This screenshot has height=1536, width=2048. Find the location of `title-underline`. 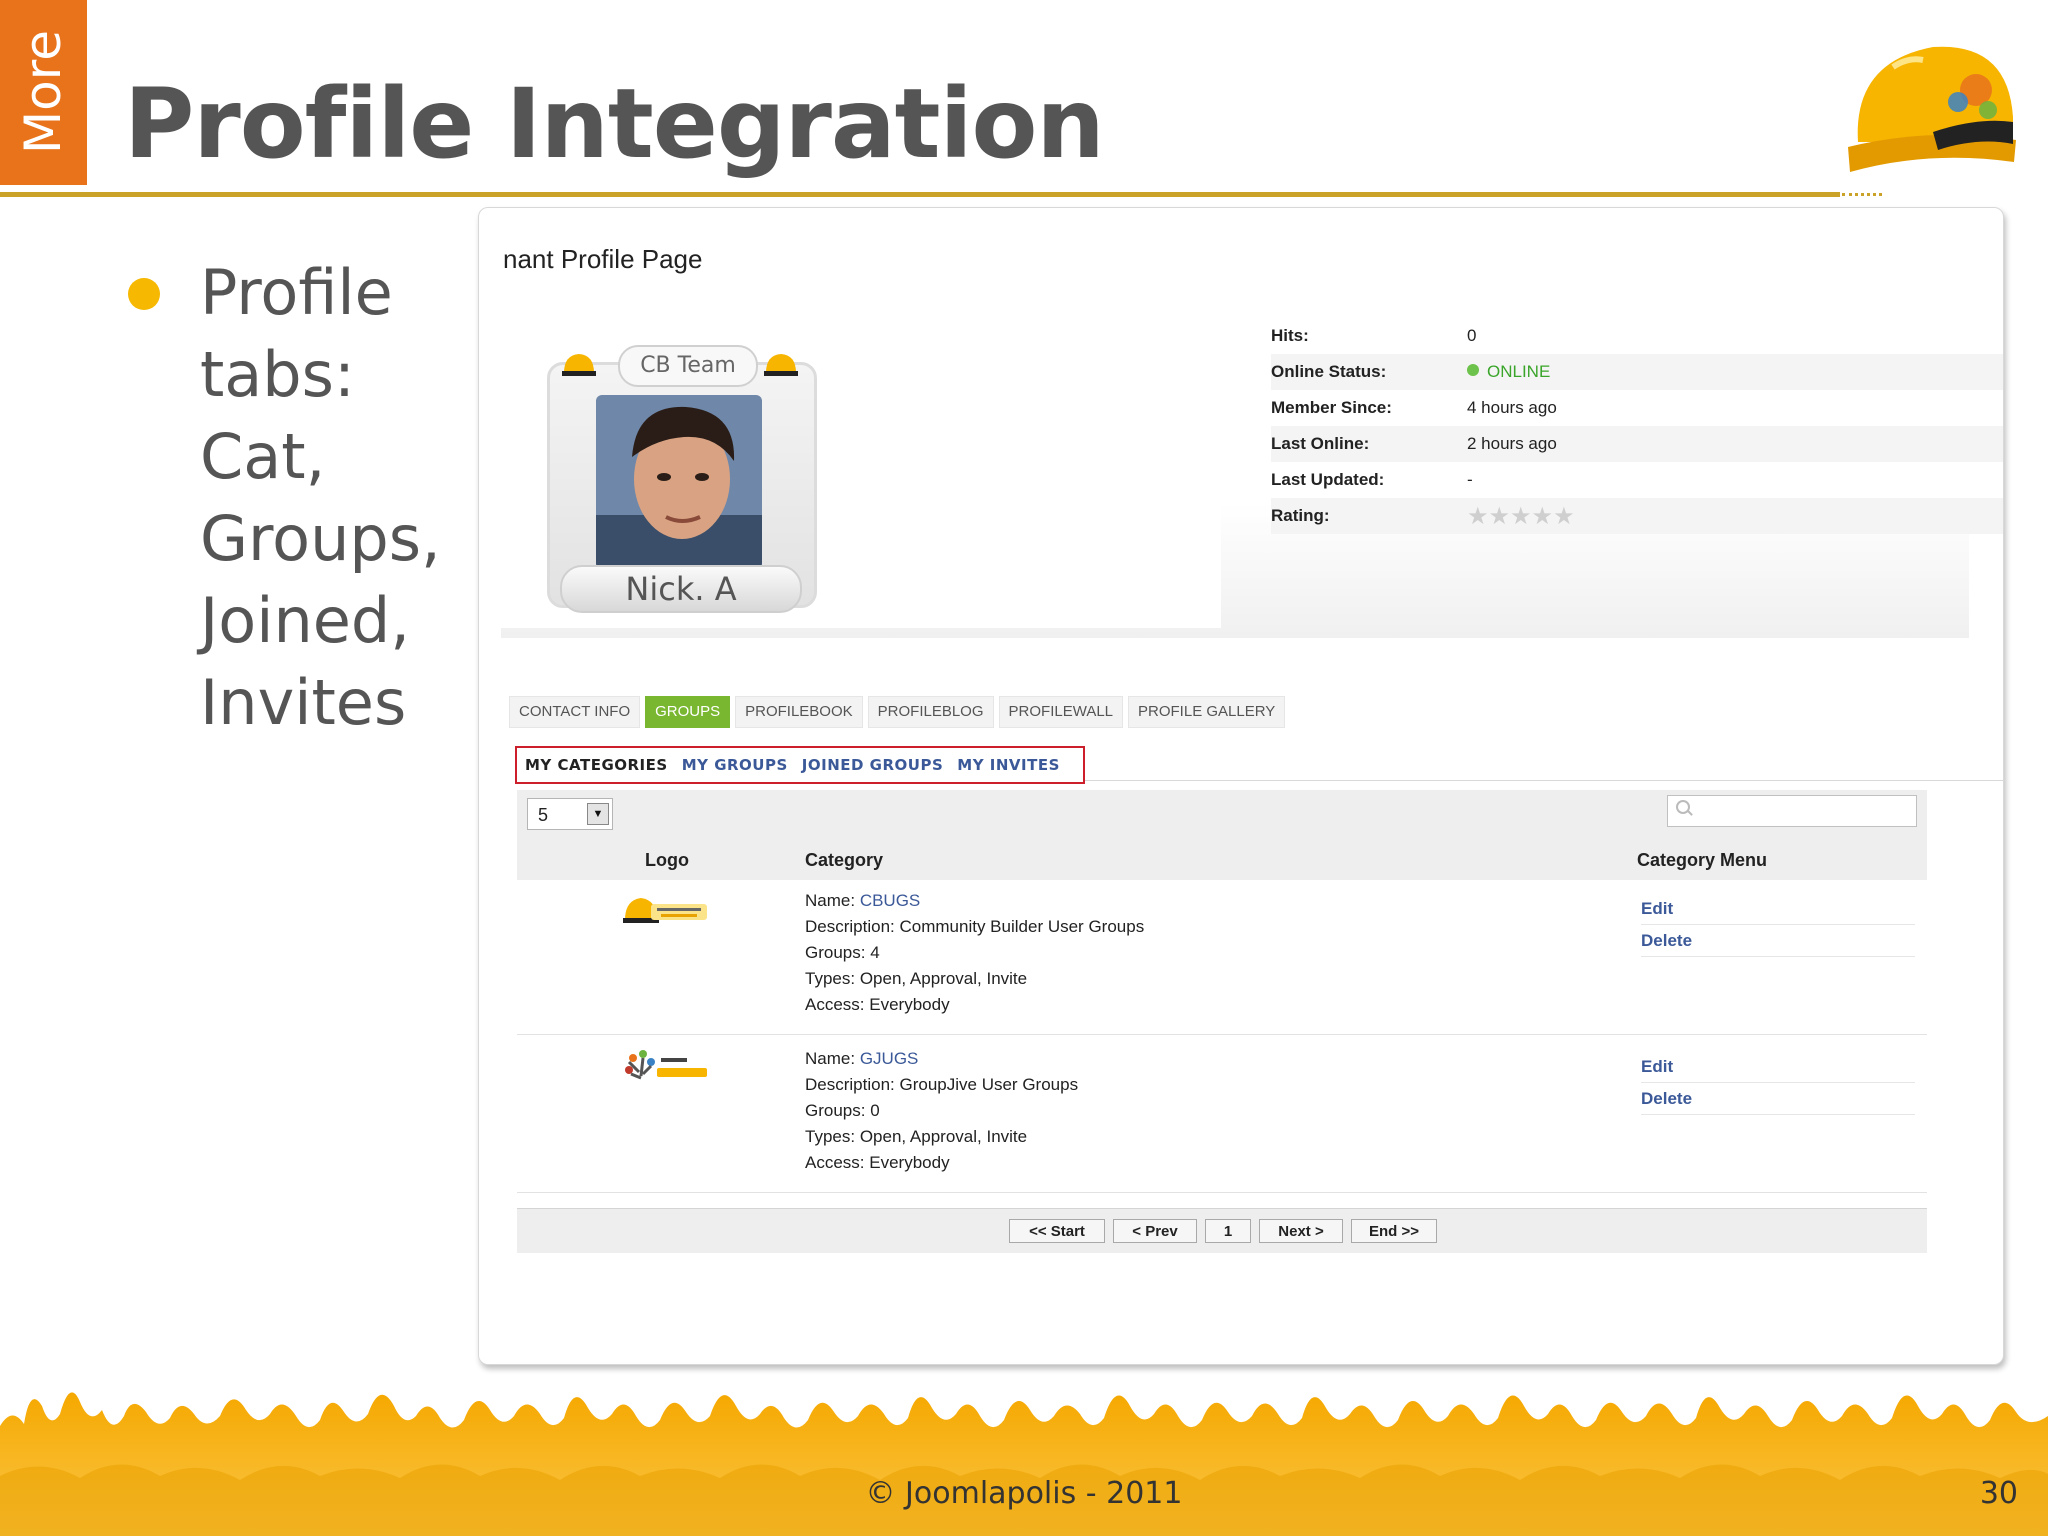

title-underline is located at coordinates (920, 194).